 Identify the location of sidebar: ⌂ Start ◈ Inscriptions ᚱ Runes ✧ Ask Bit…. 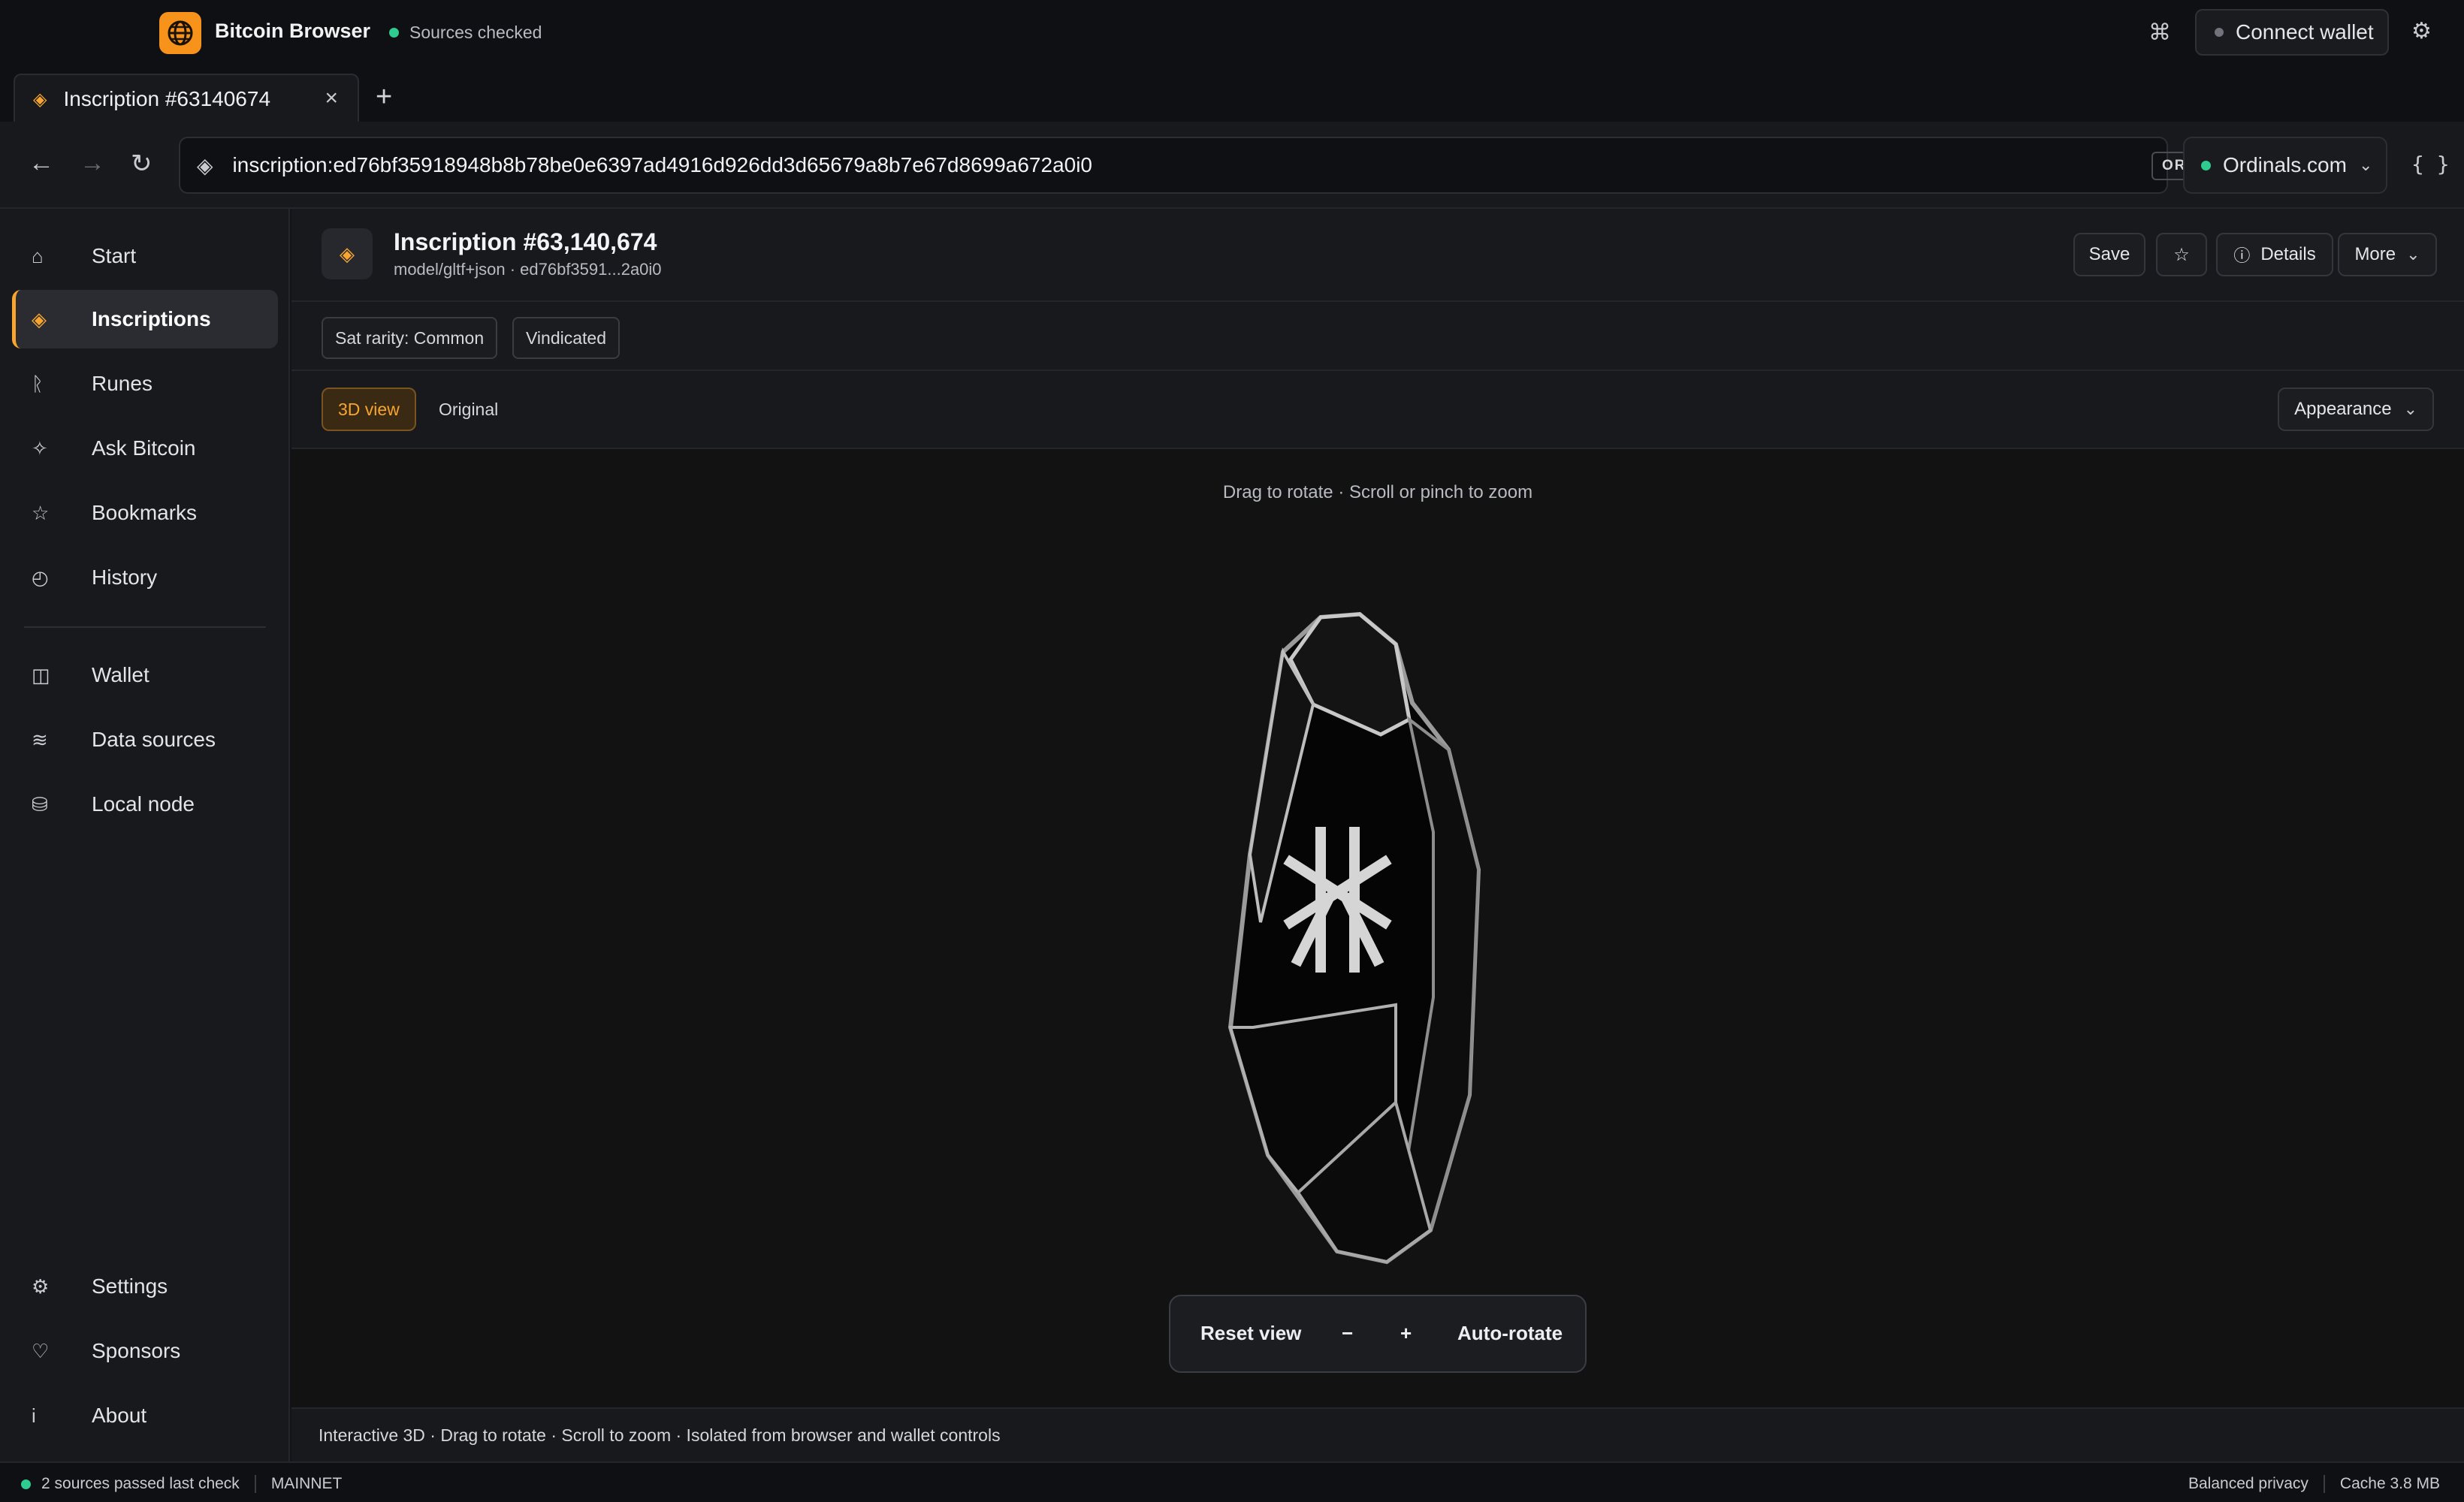
(145, 835).